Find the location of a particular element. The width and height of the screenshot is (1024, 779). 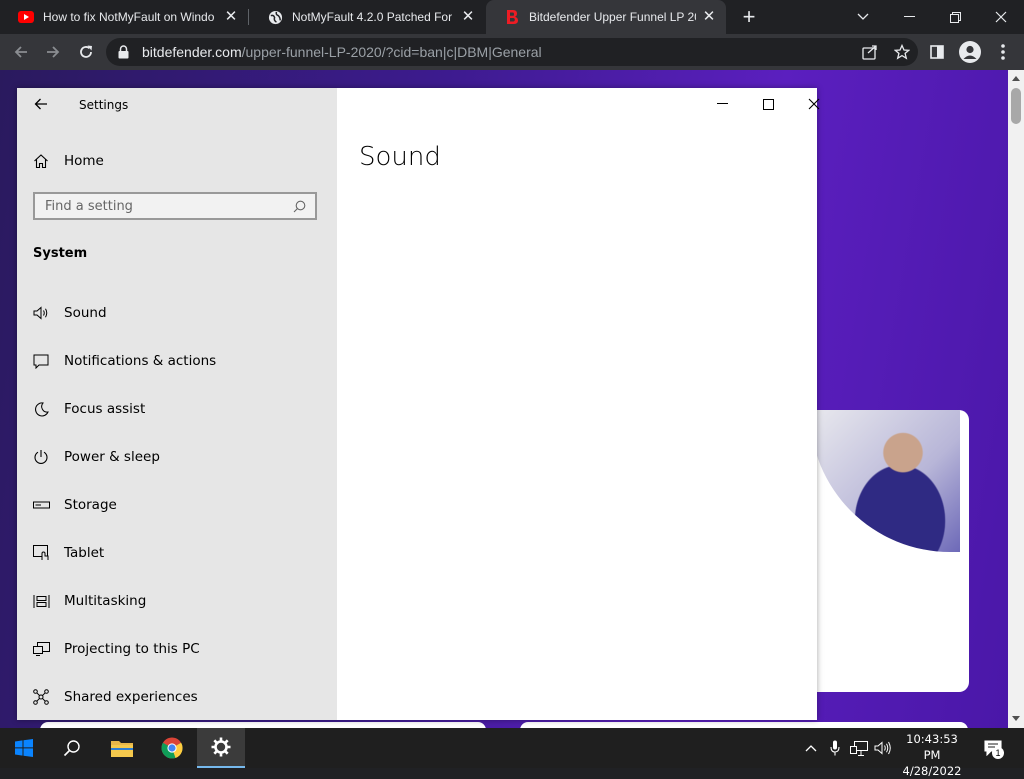

windows-start-icon is located at coordinates (24, 748).